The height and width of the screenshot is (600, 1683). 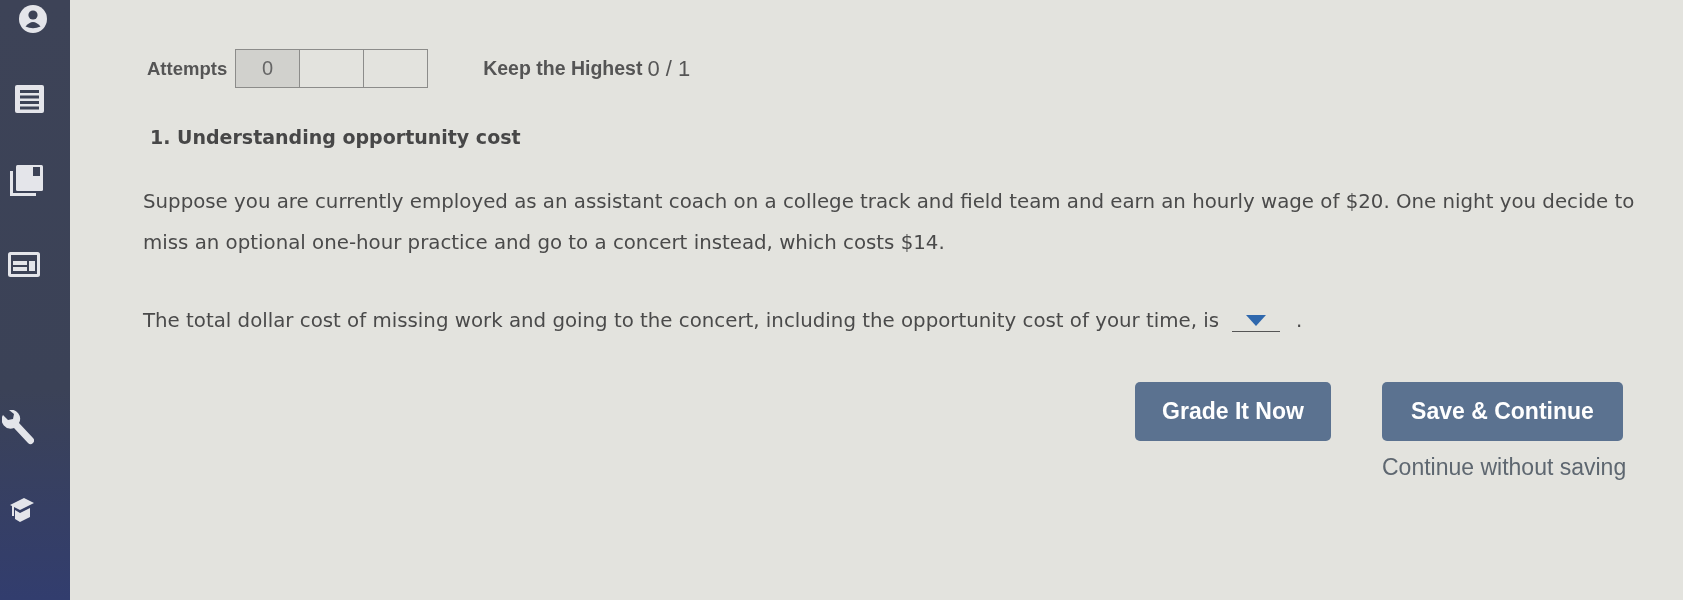 I want to click on grade-button: Grade It Now, so click(x=1233, y=411).